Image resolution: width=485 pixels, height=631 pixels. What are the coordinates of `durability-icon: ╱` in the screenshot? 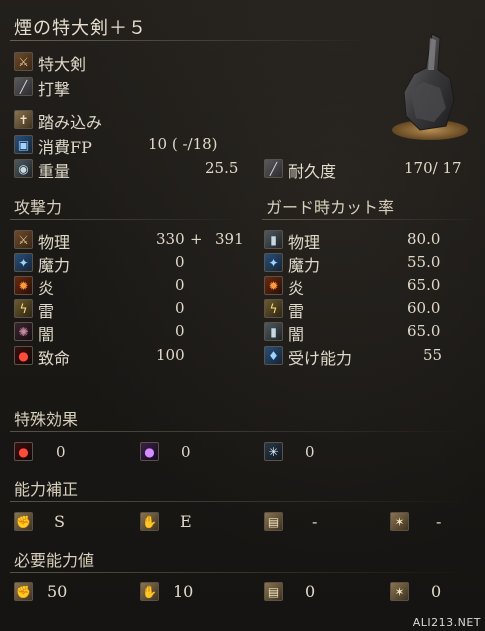 It's located at (273, 168).